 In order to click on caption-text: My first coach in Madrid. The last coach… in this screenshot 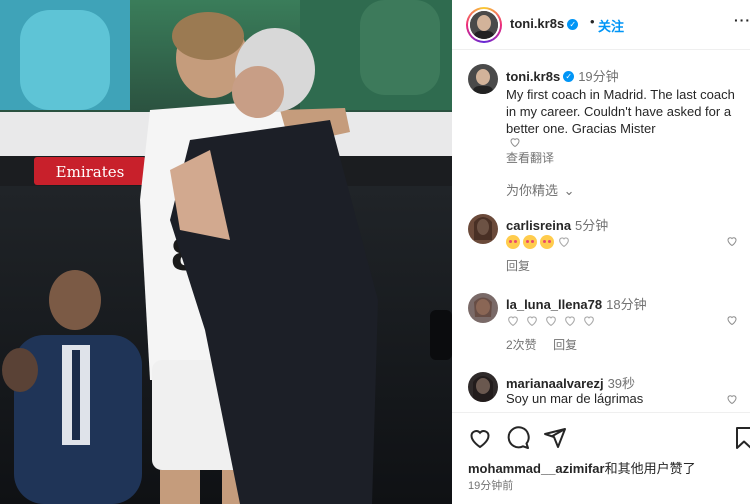, I will do `click(620, 111)`.